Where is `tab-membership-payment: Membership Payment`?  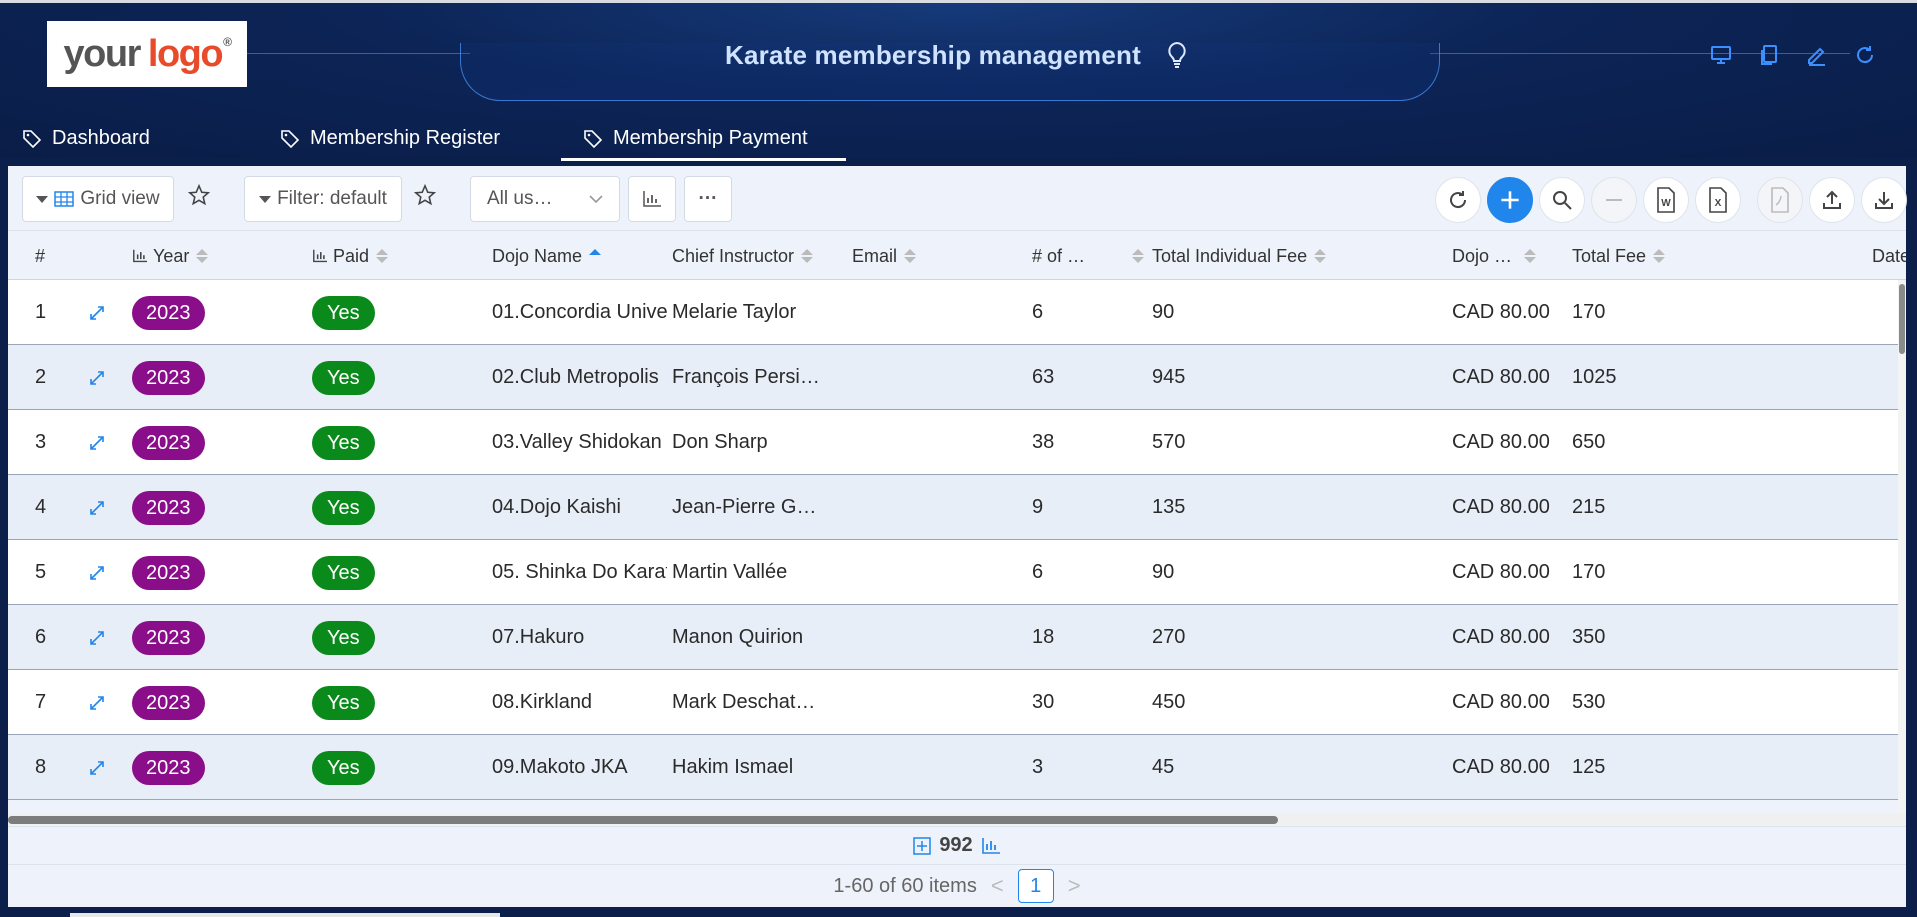 tab-membership-payment: Membership Payment is located at coordinates (703, 138).